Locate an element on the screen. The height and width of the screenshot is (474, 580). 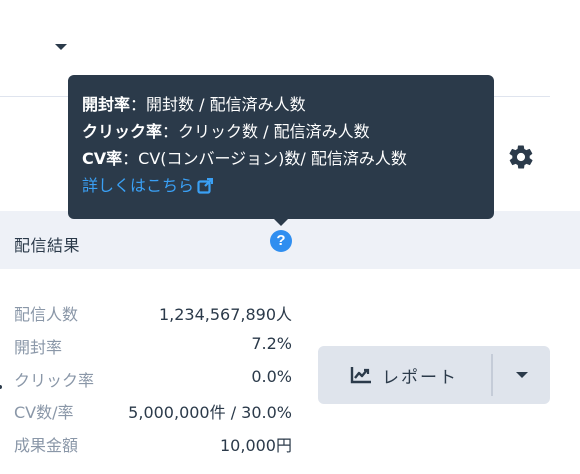
line-chart-icon is located at coordinates (360, 375).